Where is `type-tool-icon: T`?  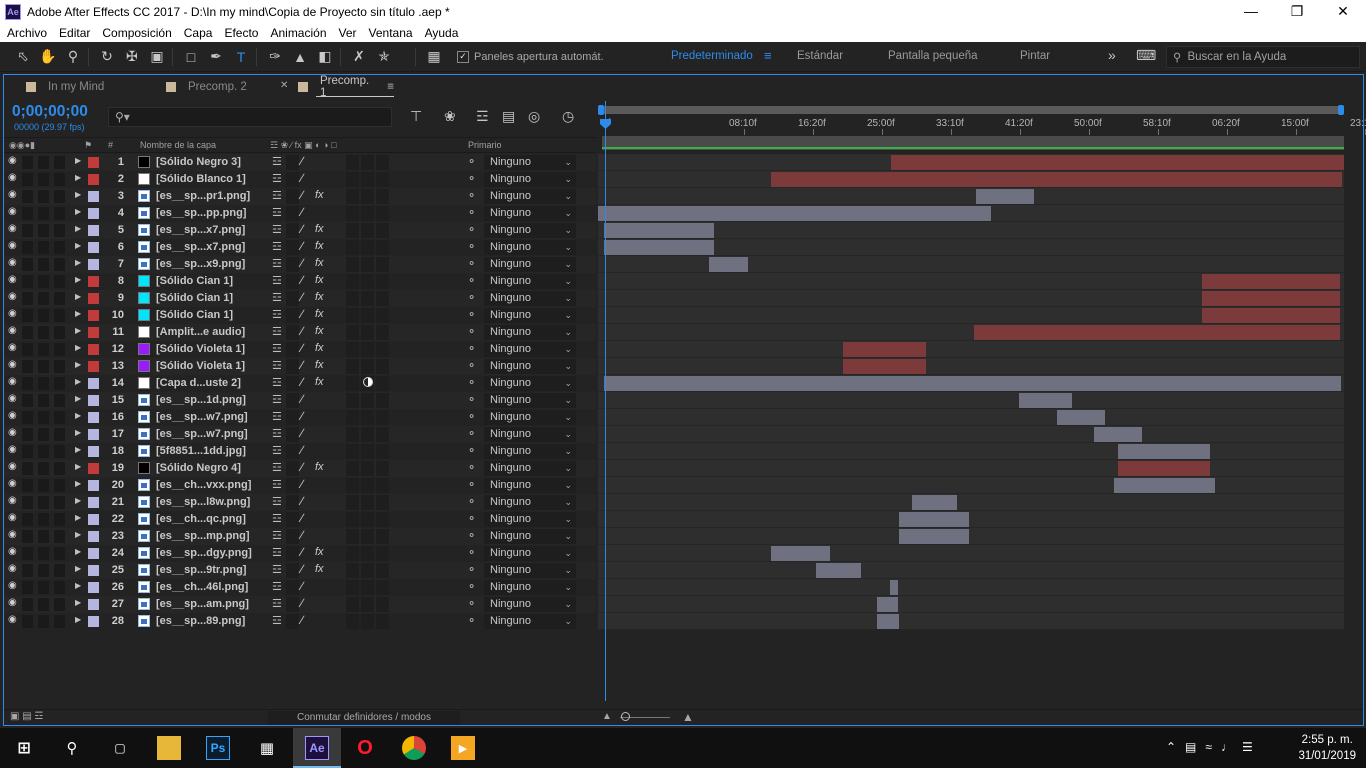
type-tool-icon: T is located at coordinates (241, 57).